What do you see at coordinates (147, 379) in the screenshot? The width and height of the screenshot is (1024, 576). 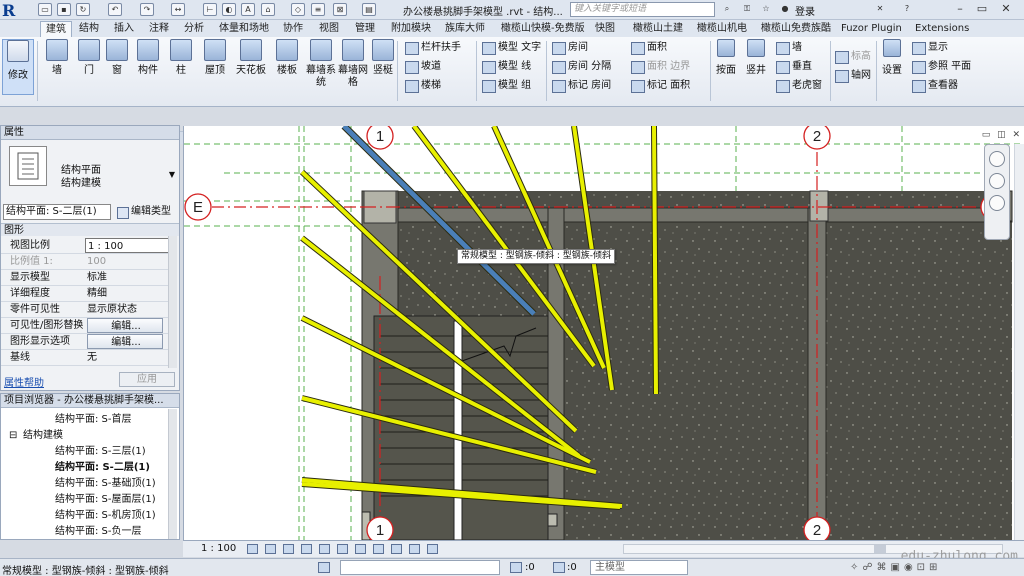 I see `apply-button: 应用` at bounding box center [147, 379].